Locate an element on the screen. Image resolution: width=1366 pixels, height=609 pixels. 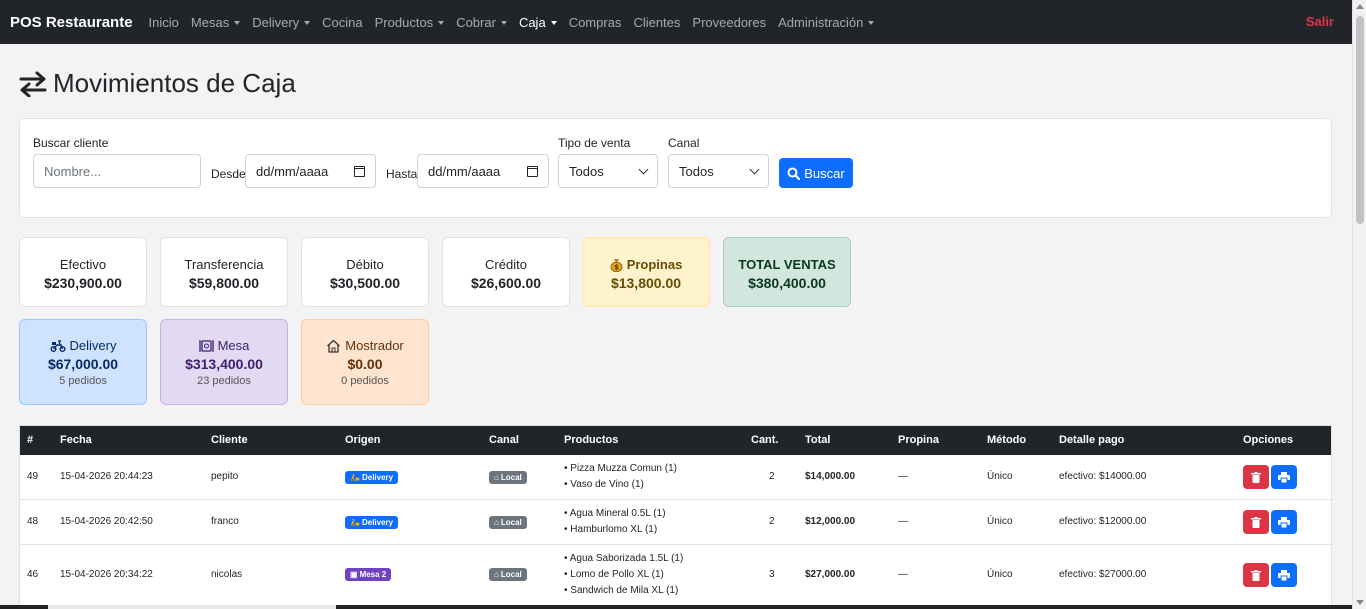
nav-item-clientes: Clientes is located at coordinates (656, 22).